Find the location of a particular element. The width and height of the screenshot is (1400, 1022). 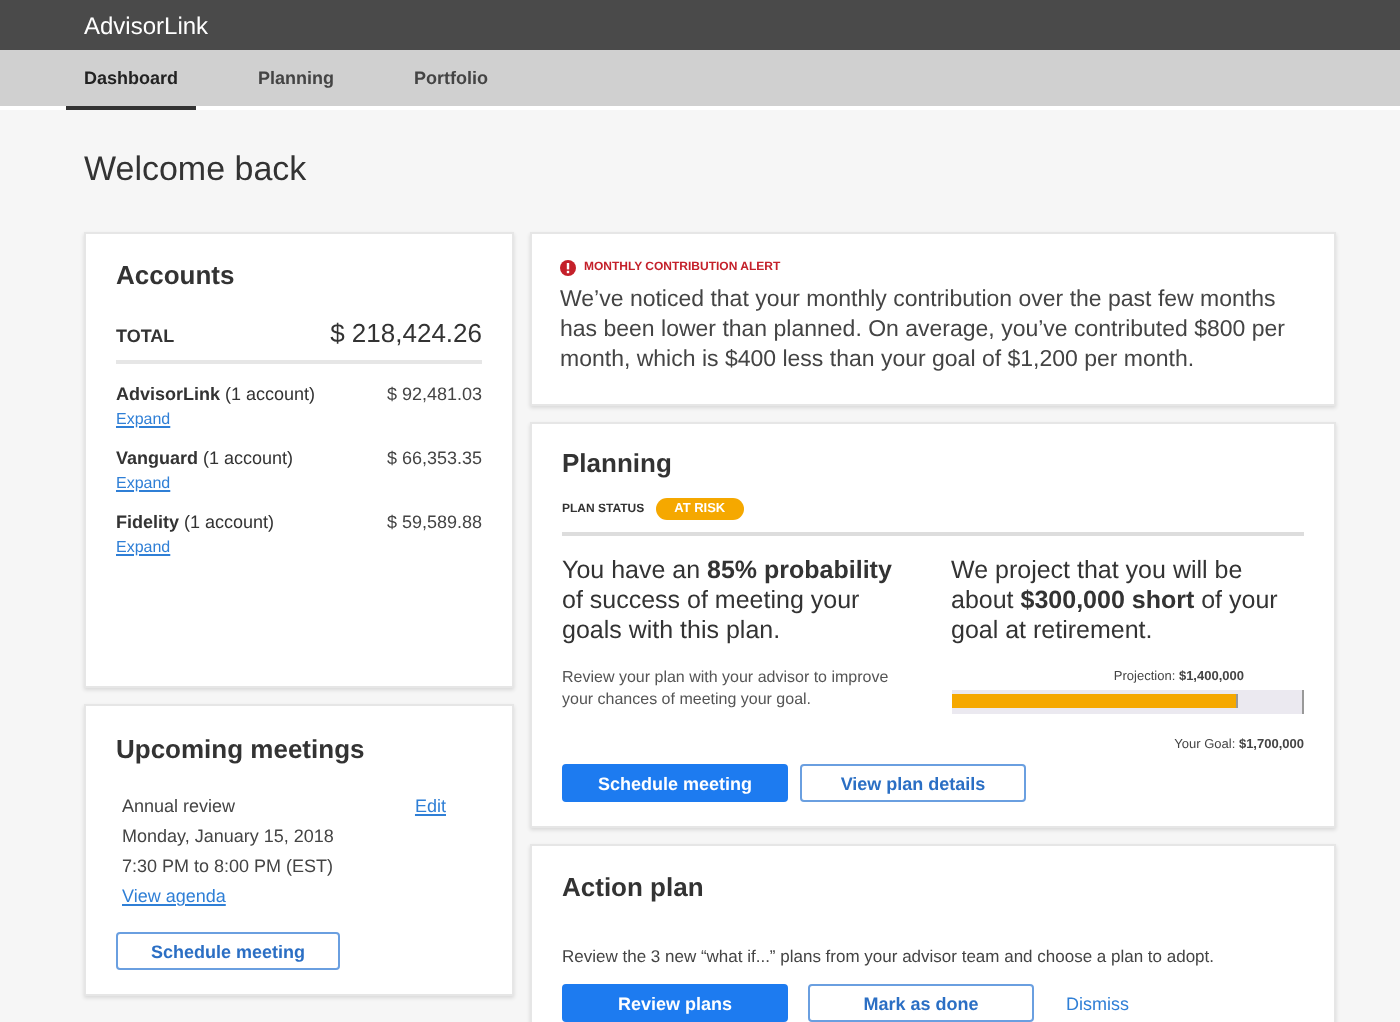

total-amount: $ 218,424.26 is located at coordinates (406, 333).